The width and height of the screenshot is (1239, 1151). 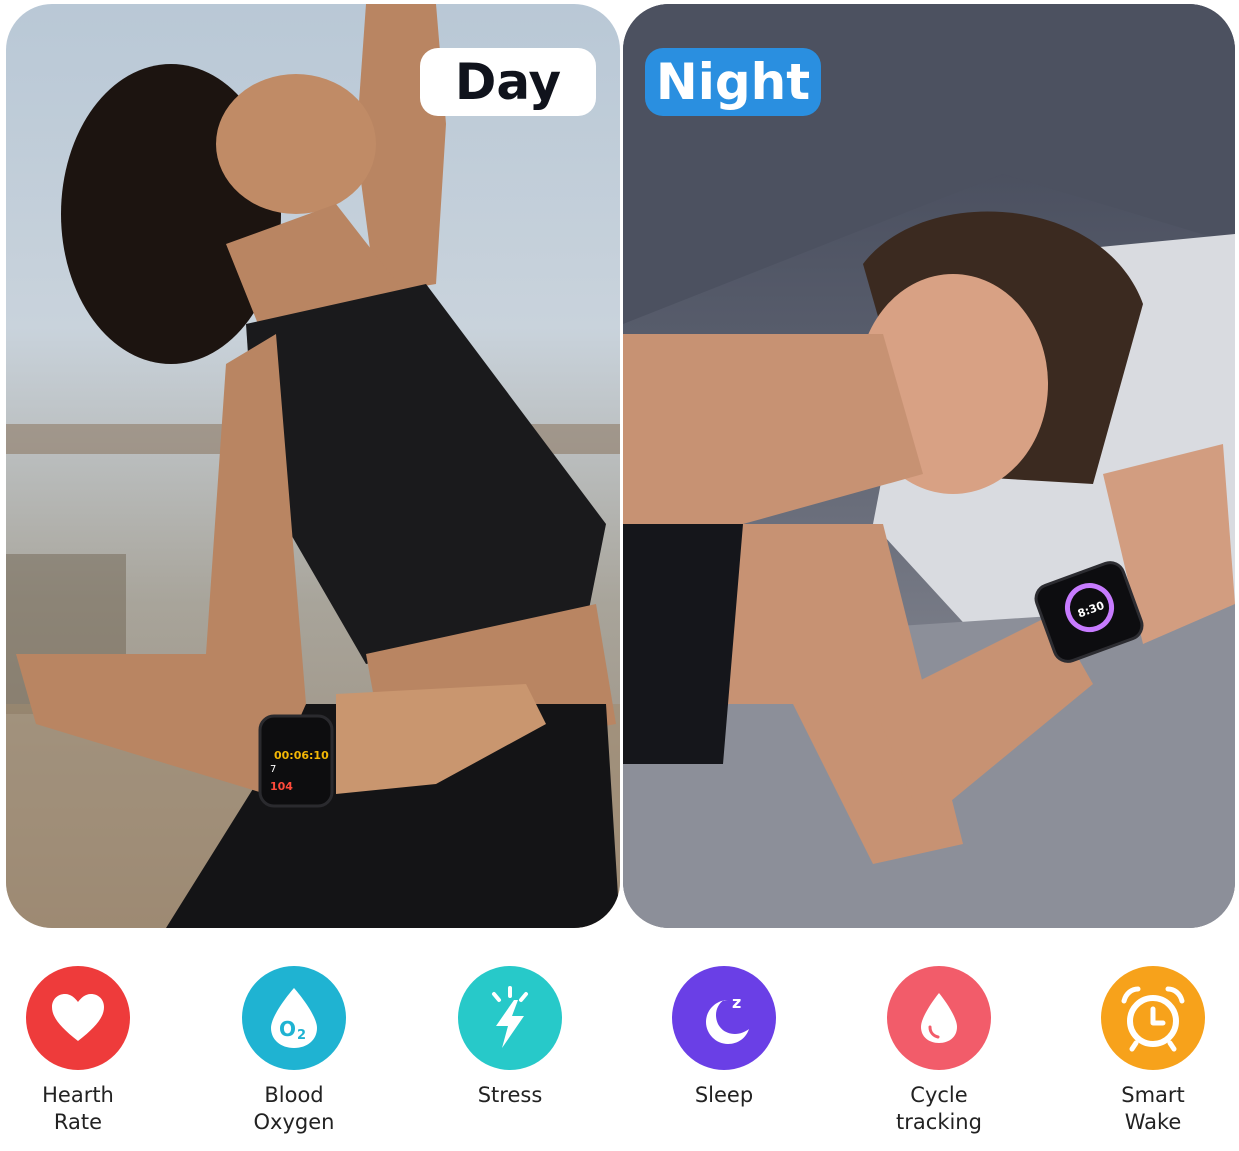 I want to click on feature-label-line1: Blood, so click(x=294, y=1095).